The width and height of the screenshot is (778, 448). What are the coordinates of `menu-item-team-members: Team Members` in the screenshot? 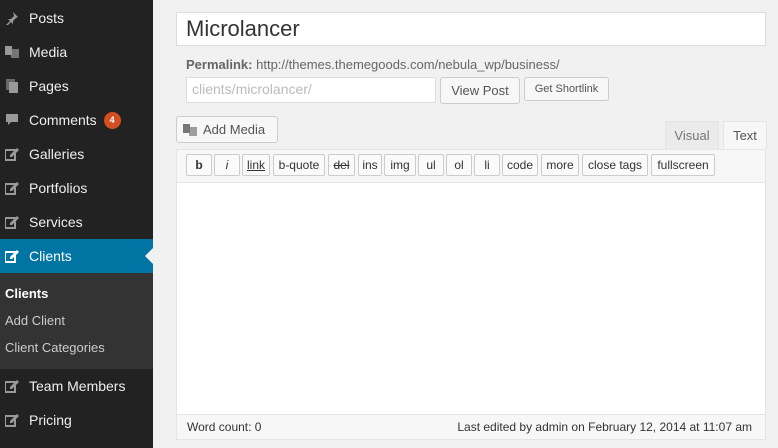 It's located at (76, 386).